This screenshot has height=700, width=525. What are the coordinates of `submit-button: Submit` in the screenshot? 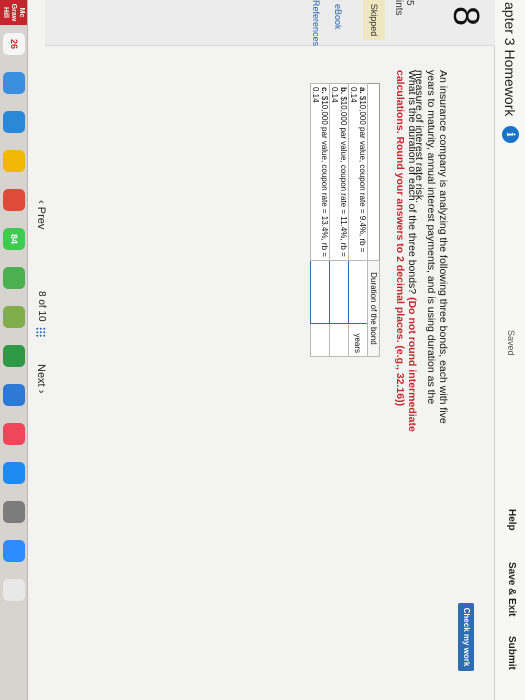 It's located at (511, 653).